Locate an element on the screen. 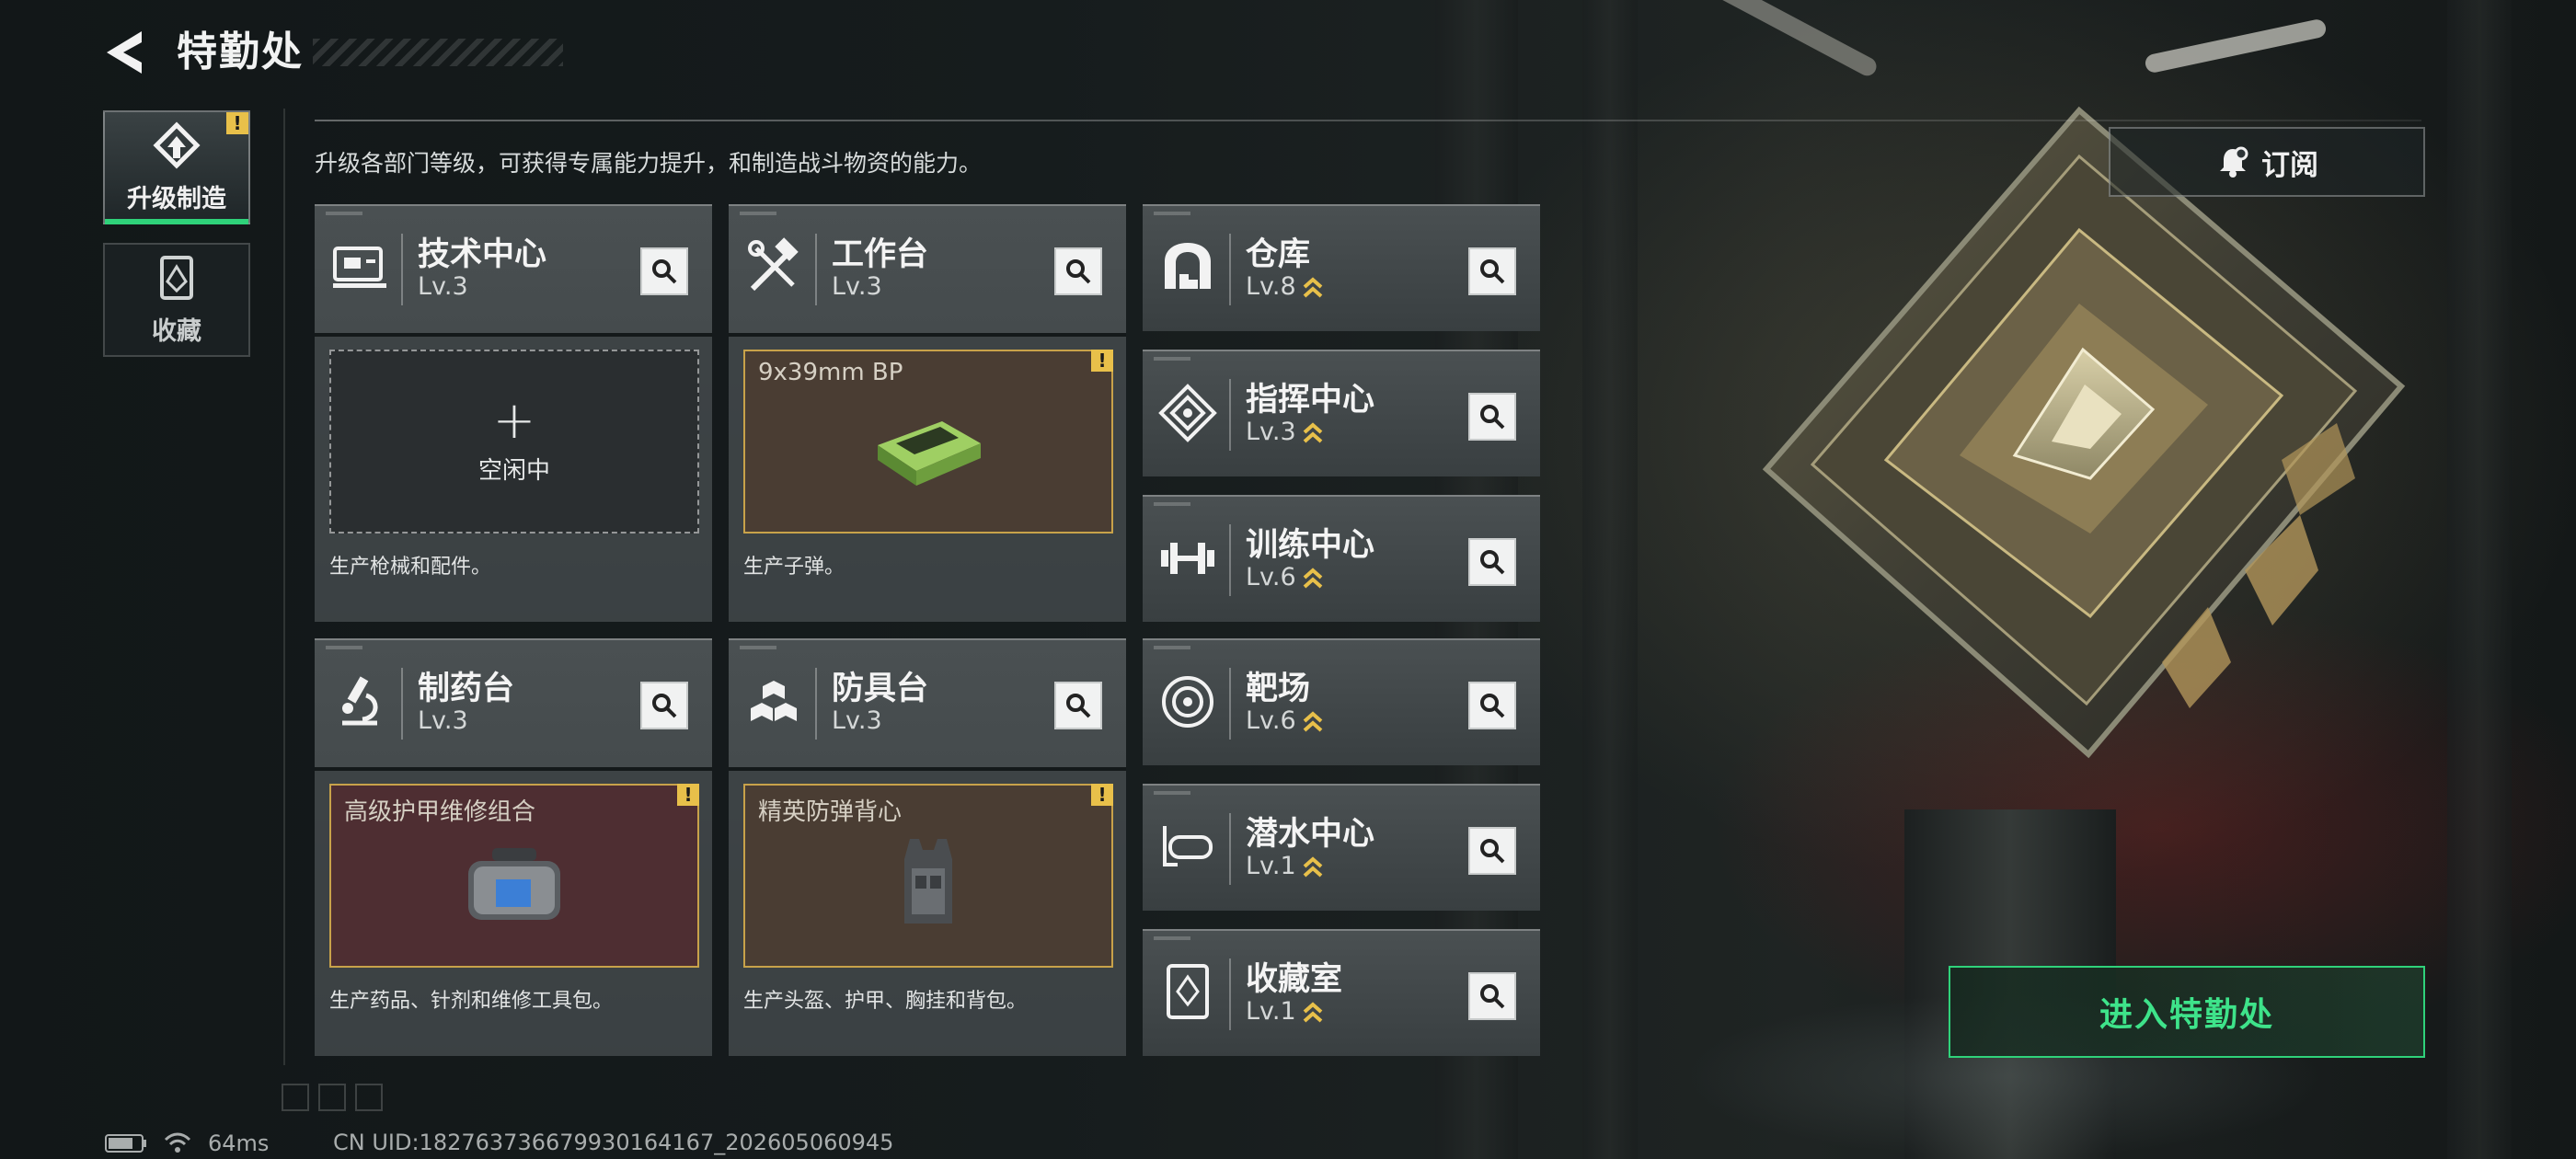 This screenshot has height=1159, width=2576. tech-center-icon is located at coordinates (359, 267).